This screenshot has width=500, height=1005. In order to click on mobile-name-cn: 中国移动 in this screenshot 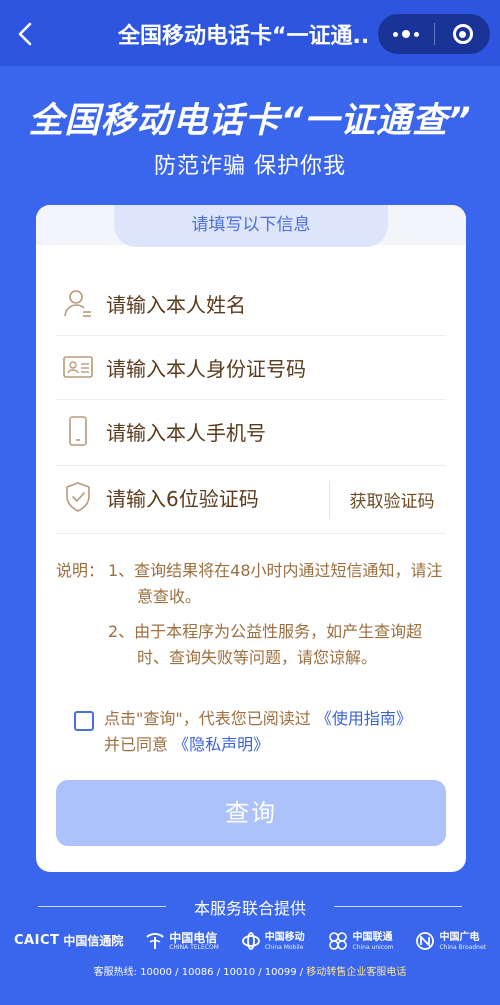, I will do `click(284, 937)`.